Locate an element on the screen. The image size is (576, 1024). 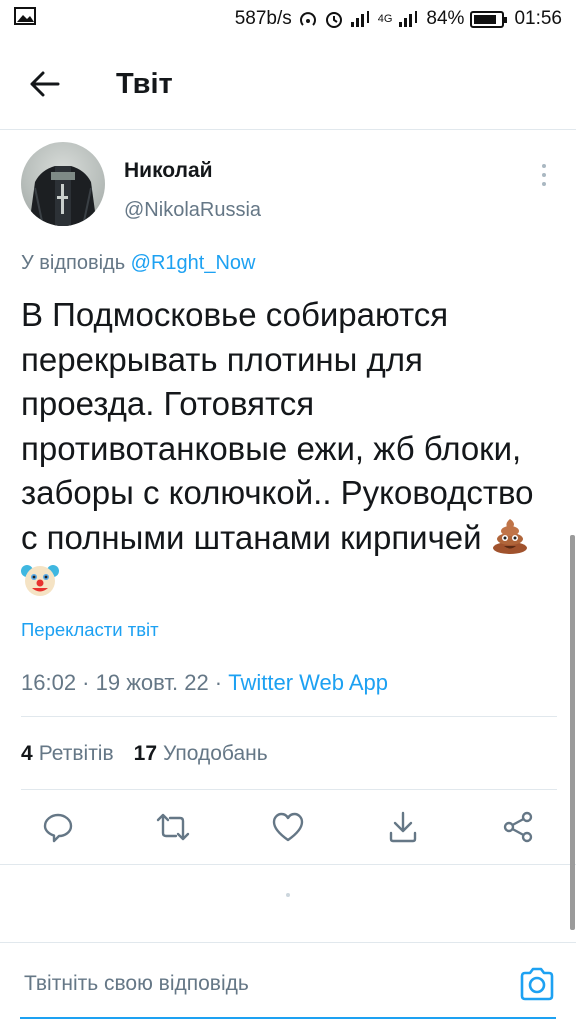
retweet-button is located at coordinates (173, 827).